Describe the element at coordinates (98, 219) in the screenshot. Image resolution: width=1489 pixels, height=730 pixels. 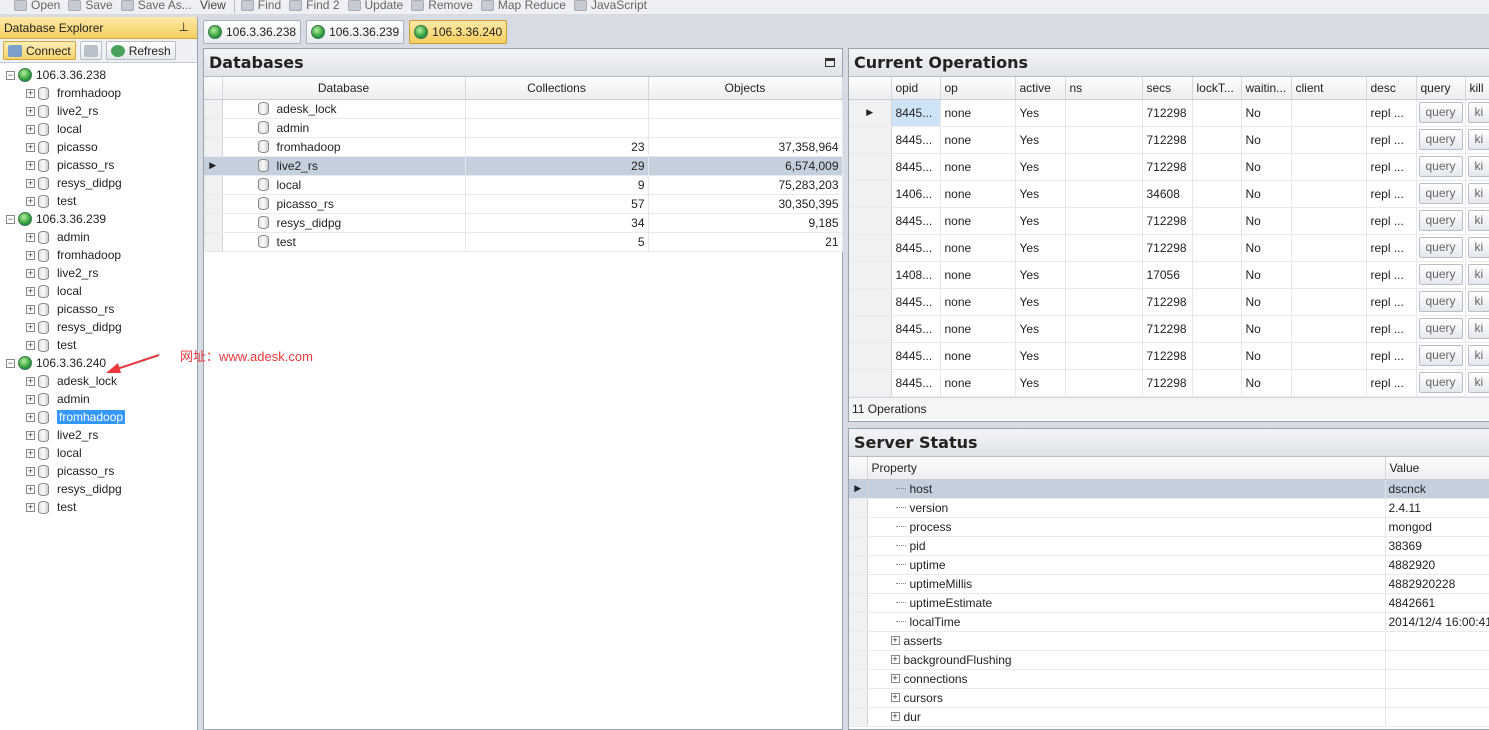
I see `tree-server-node: − 106.3.36.239` at that location.